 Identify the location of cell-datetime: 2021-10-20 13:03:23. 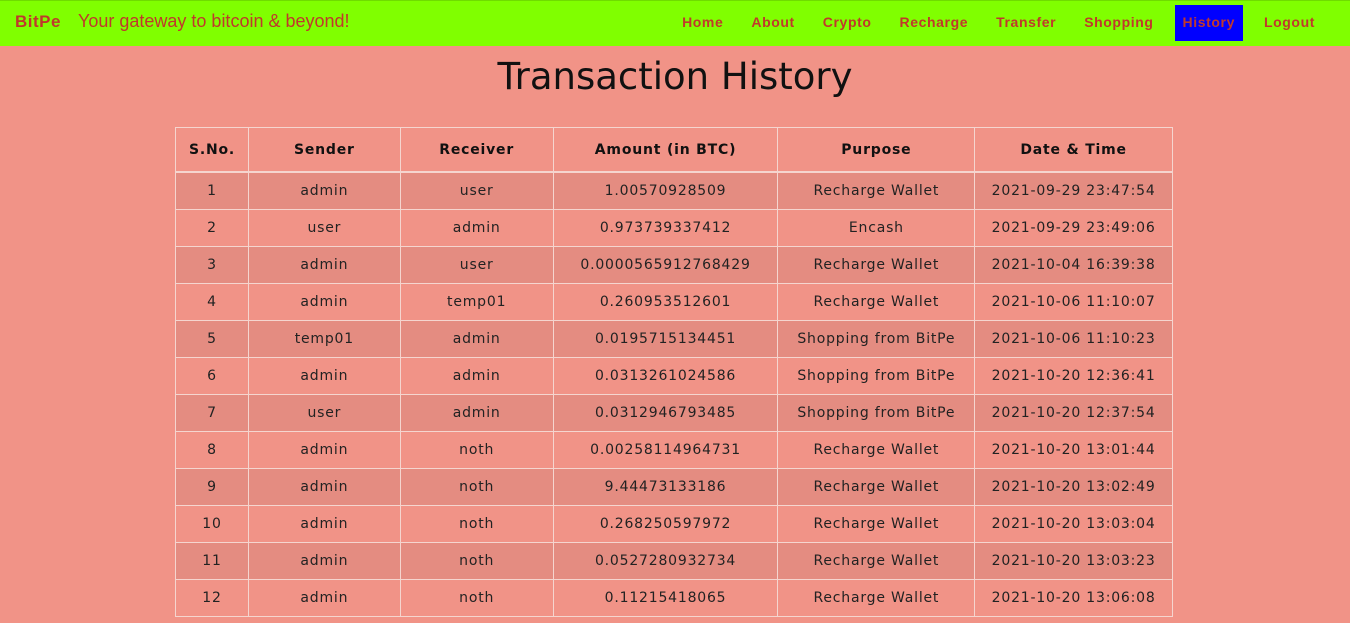
(1073, 561).